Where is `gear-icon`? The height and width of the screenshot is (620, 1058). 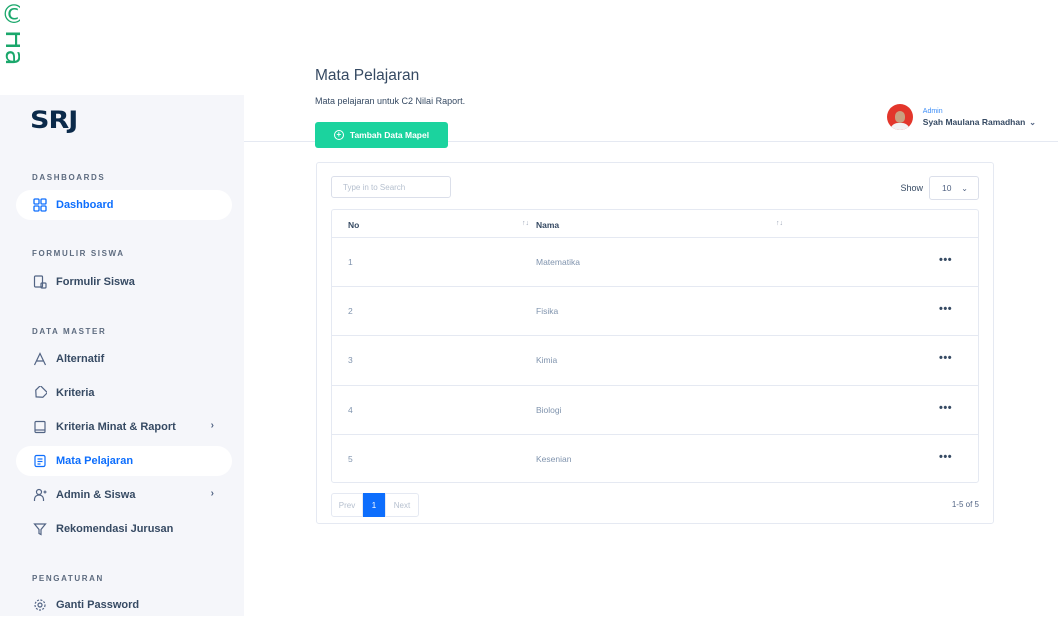
gear-icon is located at coordinates (40, 605).